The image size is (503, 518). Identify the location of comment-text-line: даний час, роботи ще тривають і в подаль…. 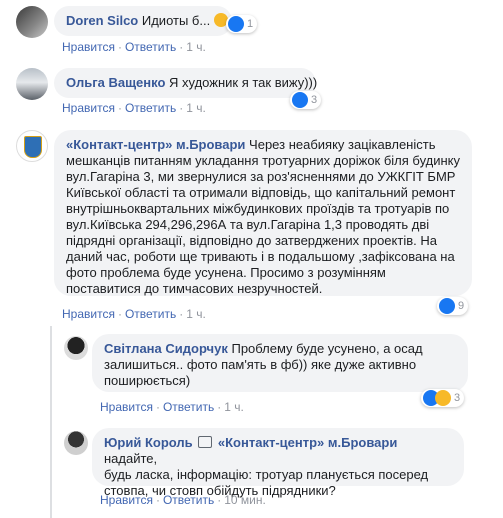
(260, 256).